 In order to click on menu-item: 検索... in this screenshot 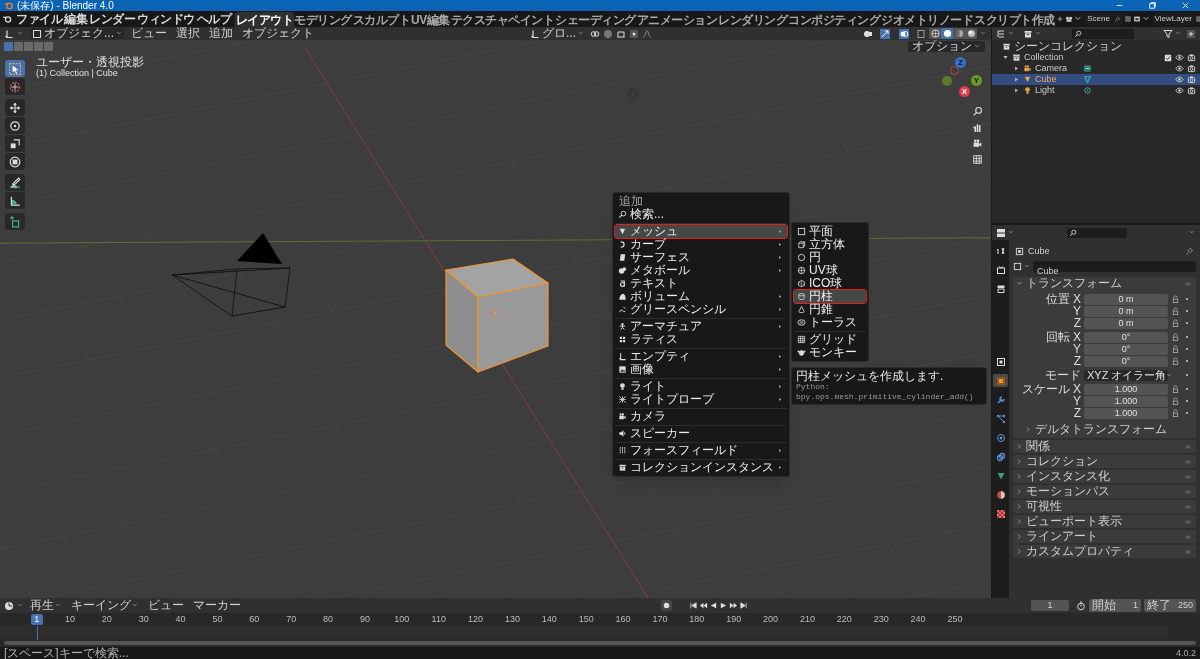, I will do `click(701, 214)`.